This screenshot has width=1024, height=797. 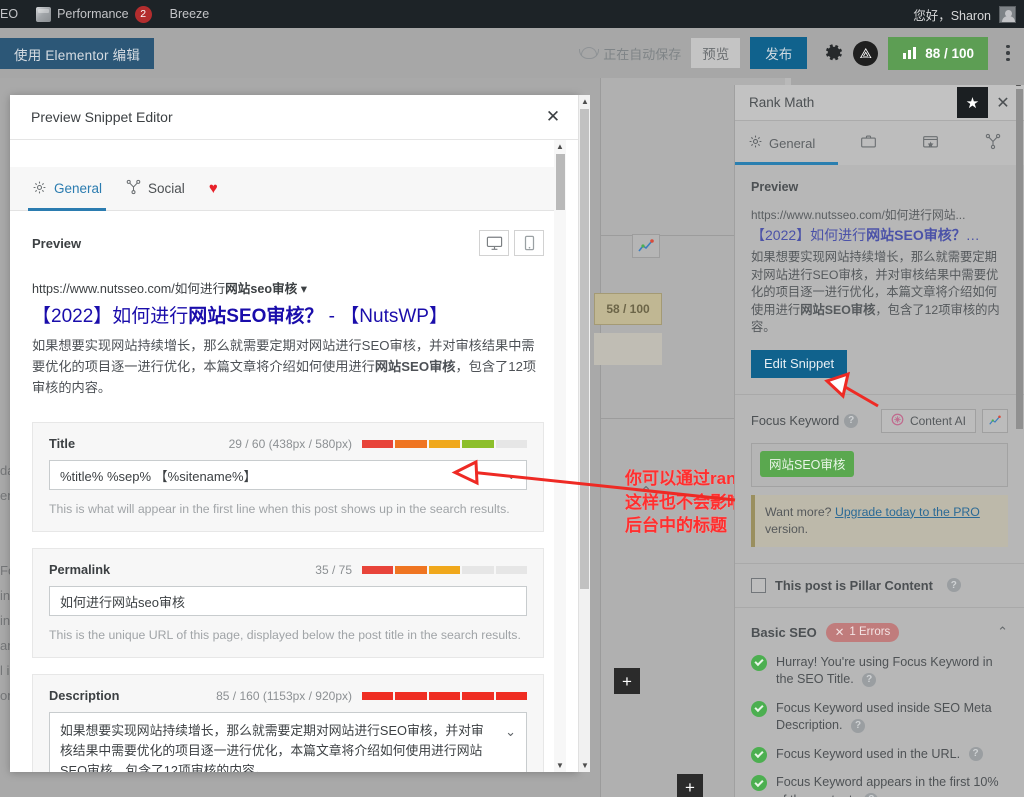 I want to click on modal-spacer, so click(x=288, y=153).